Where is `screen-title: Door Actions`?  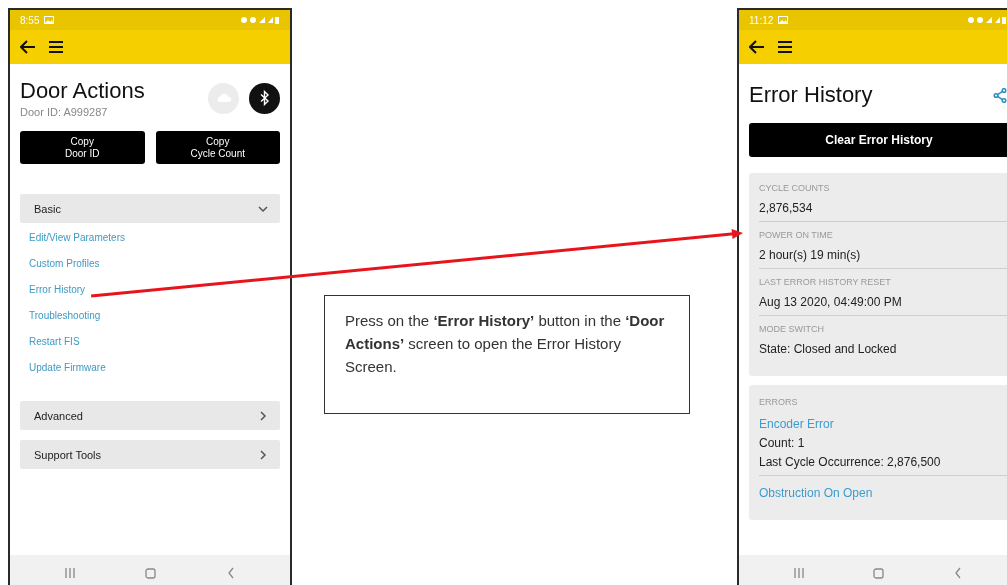
screen-title: Door Actions is located at coordinates (83, 91).